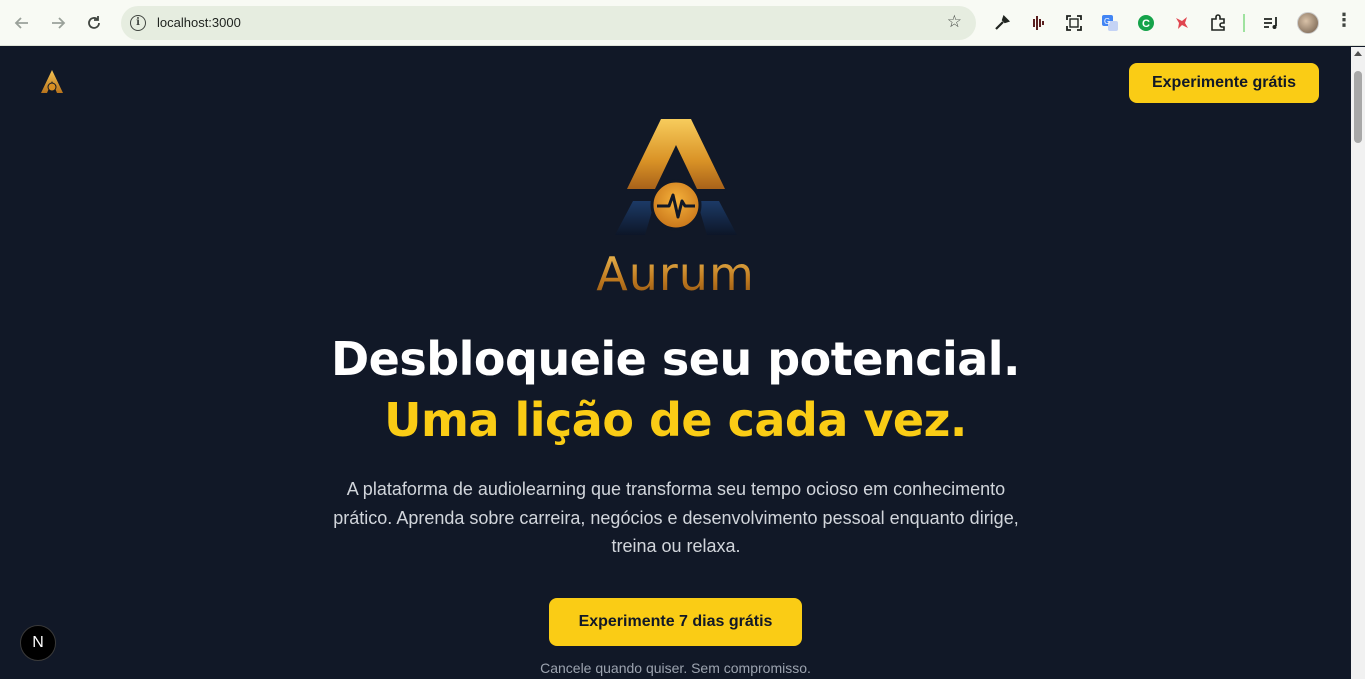  I want to click on screenshot-icon, so click(1074, 23).